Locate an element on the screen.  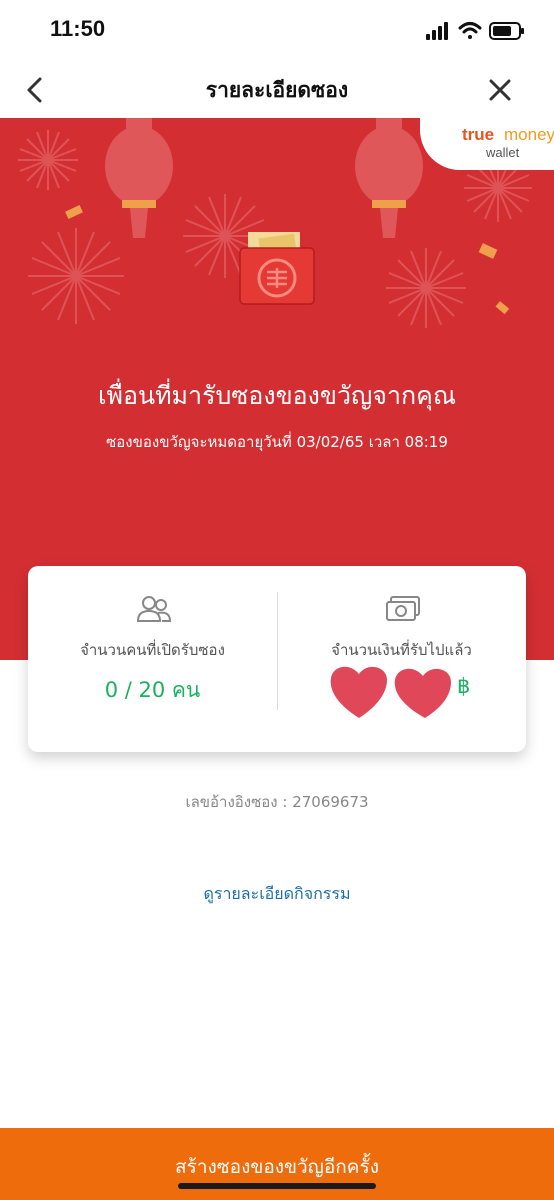
page-title: รายละเอียดซอง is located at coordinates (277, 90).